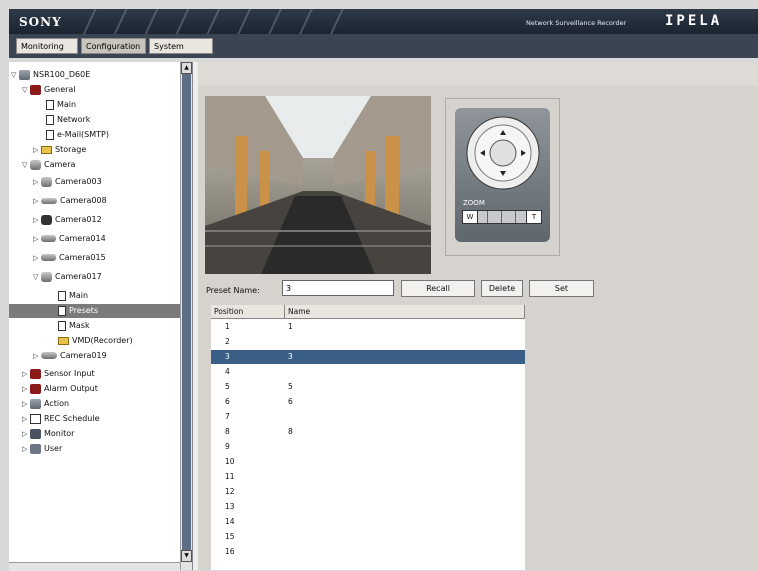  I want to click on row-position: 2, so click(227, 341).